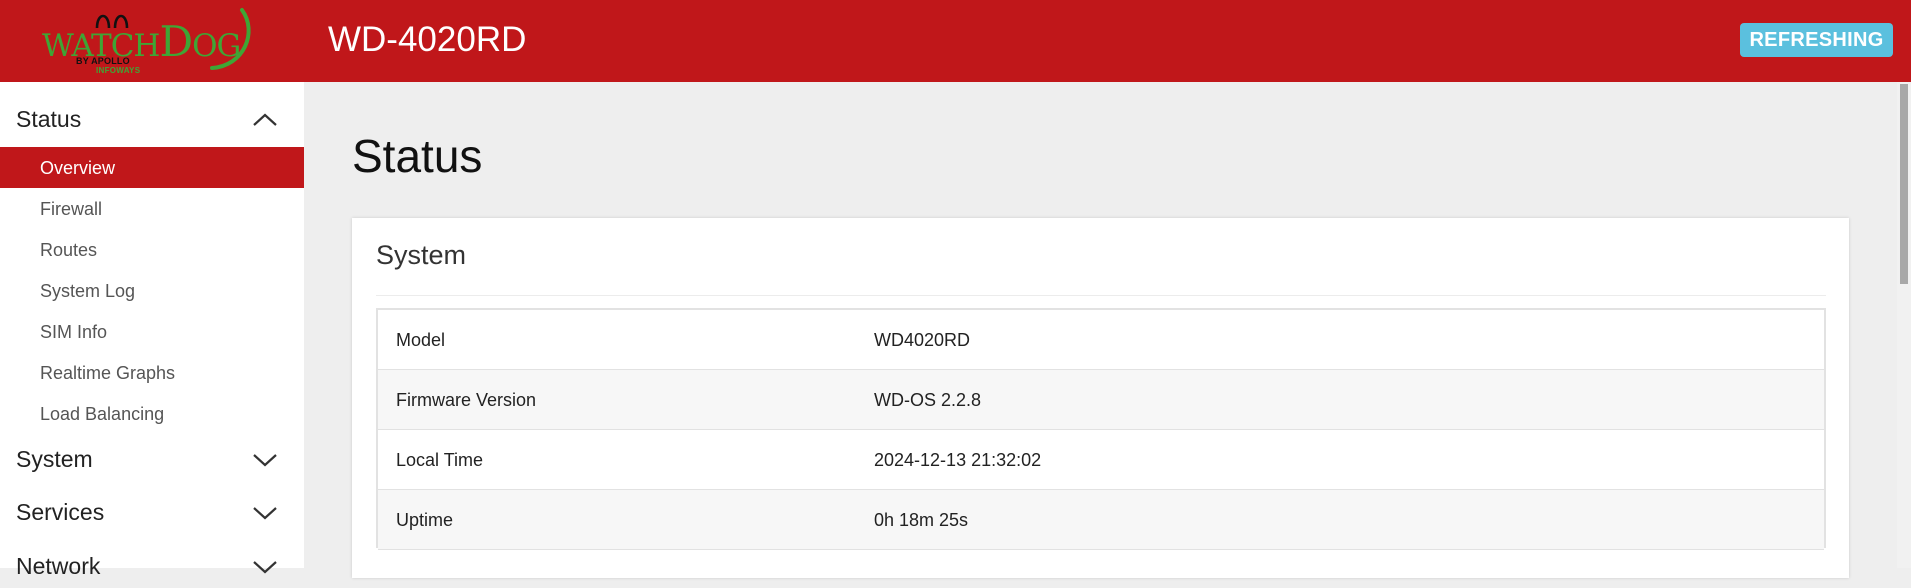  Describe the element at coordinates (928, 400) in the screenshot. I see `row-value: WD-OS 2.2.8` at that location.